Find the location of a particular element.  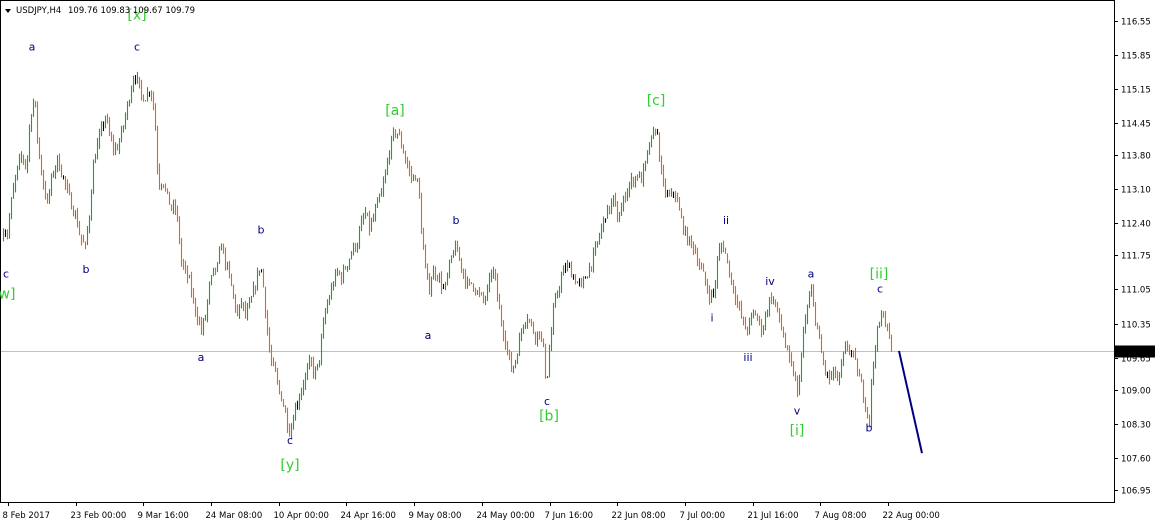

x-tick-label: 10 Apr 00:00 is located at coordinates (301, 516).